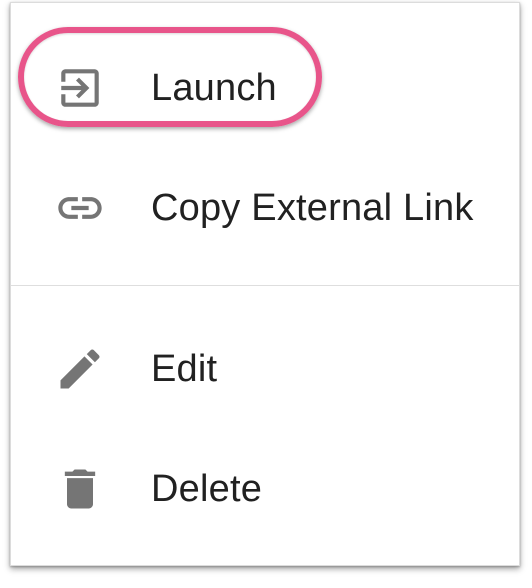 This screenshot has height=588, width=532. I want to click on menu-divider, so click(265, 285).